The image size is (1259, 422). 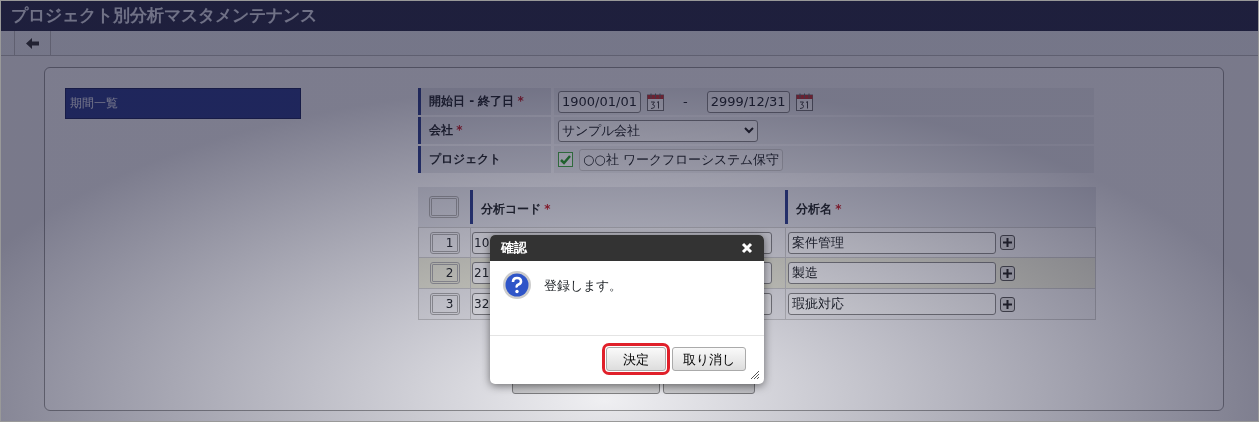 What do you see at coordinates (681, 159) in the screenshot?
I see `project-tag: ○○社 ワークフローシステム保守` at bounding box center [681, 159].